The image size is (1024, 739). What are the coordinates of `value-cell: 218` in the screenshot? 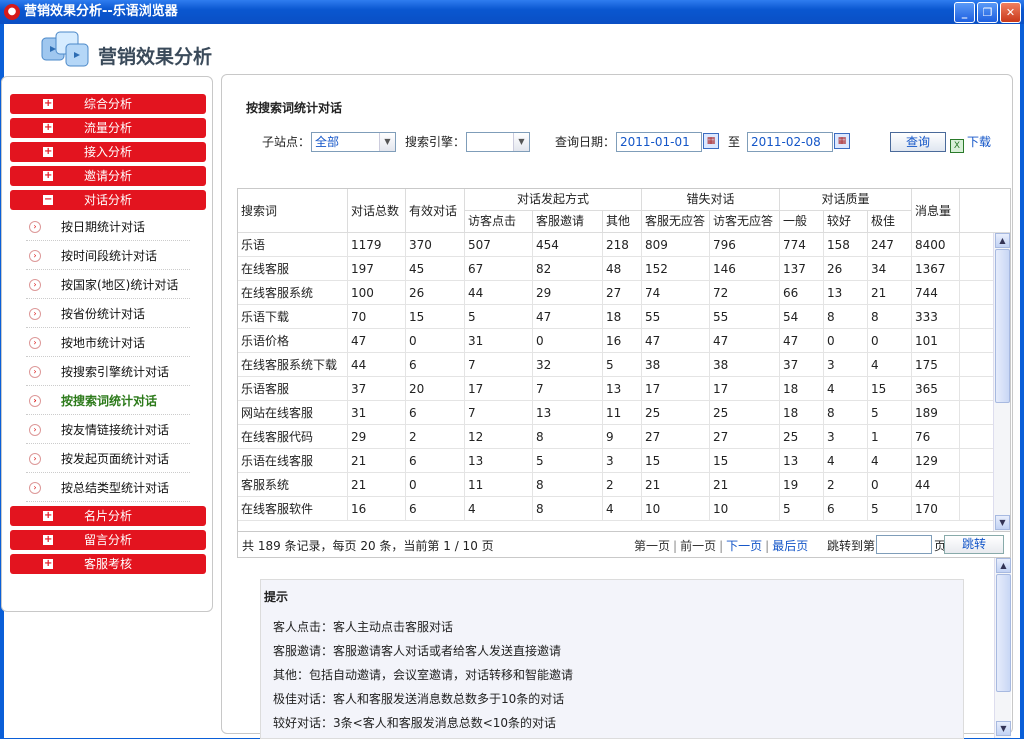 It's located at (622, 245).